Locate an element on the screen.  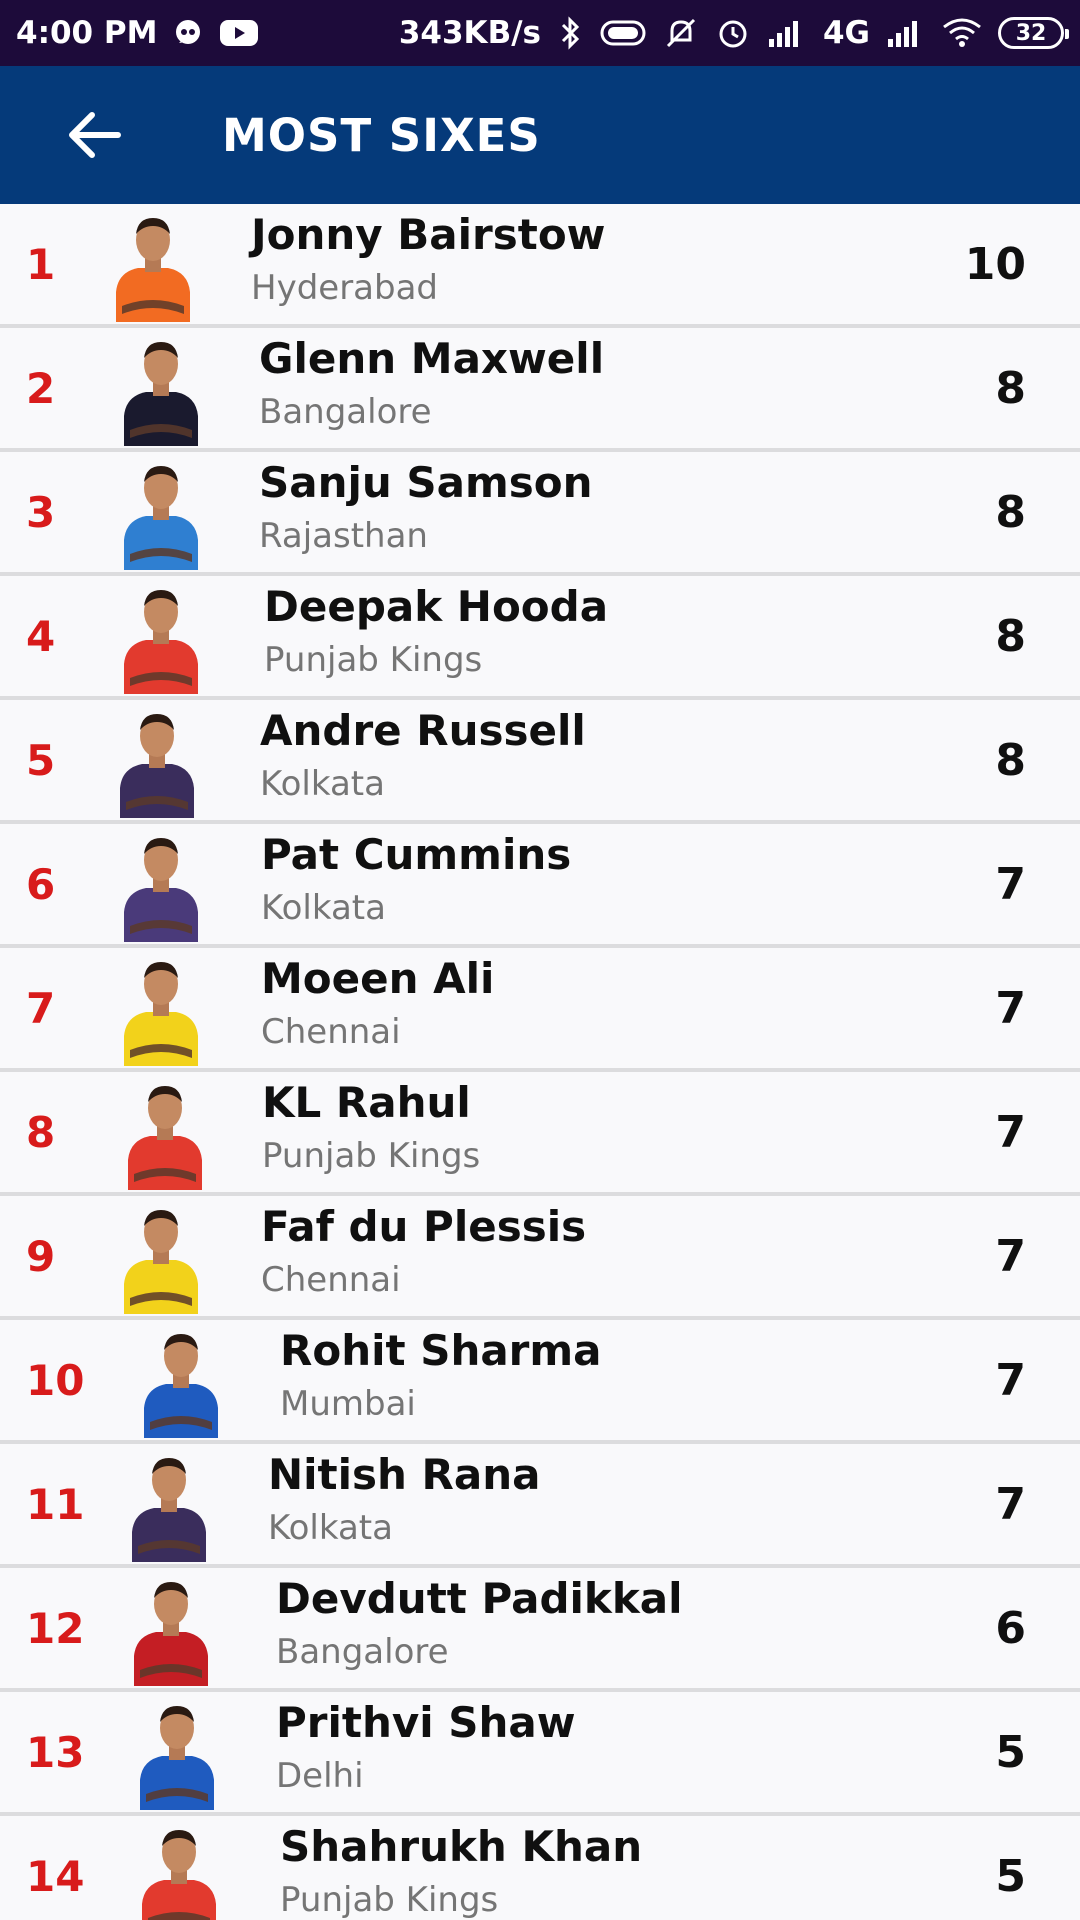
player-rank: 10 is located at coordinates (55, 1380).